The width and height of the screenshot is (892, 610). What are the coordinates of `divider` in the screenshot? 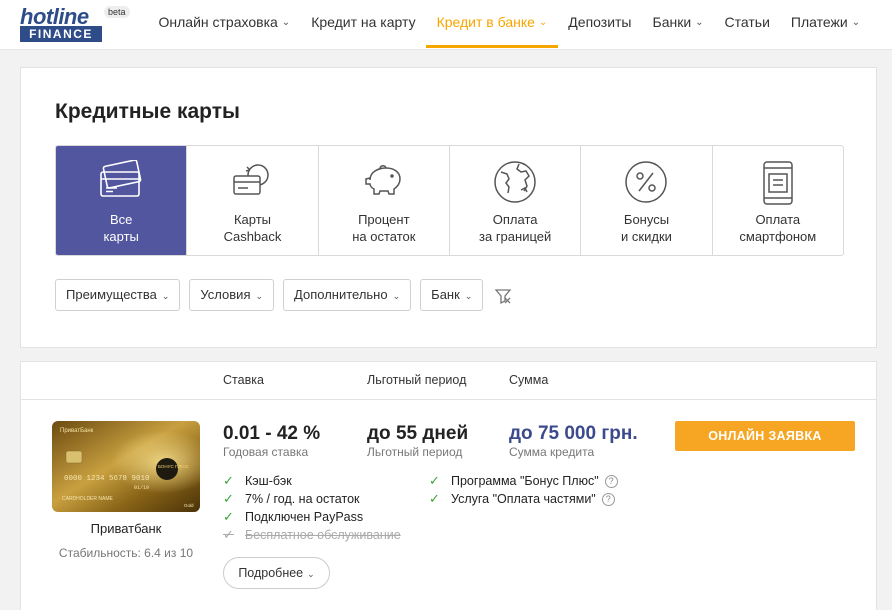 It's located at (448, 399).